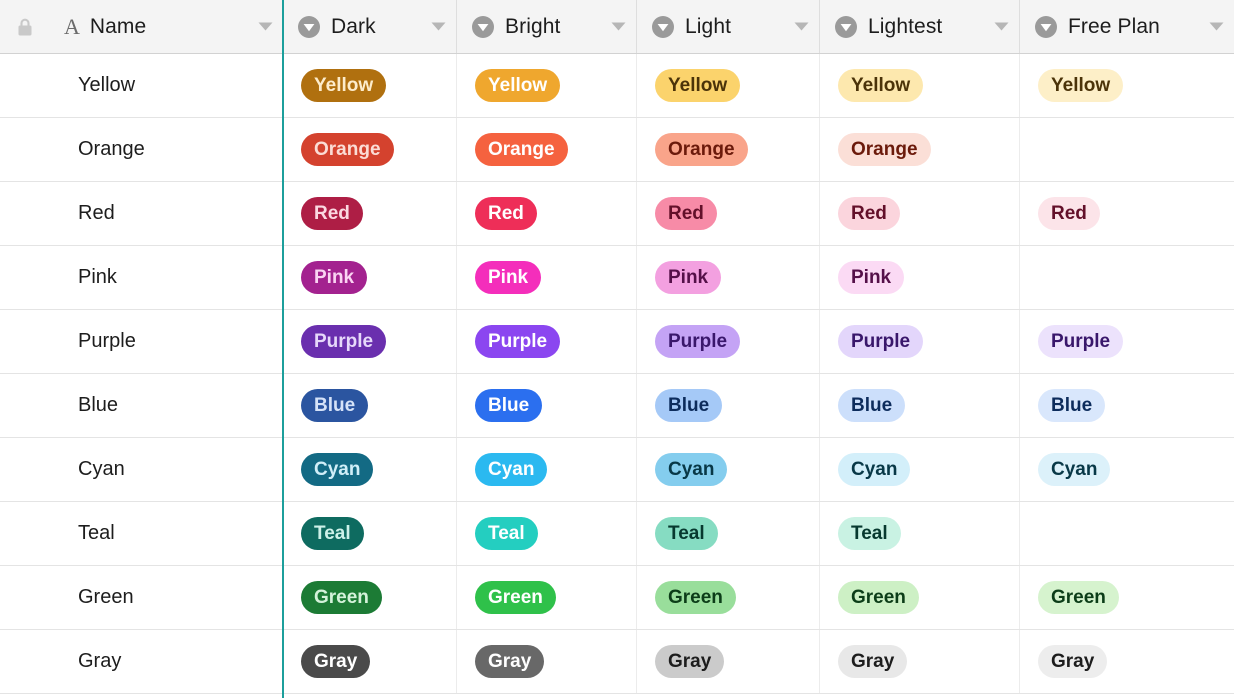  I want to click on row-name-text: Yellow, so click(107, 85).